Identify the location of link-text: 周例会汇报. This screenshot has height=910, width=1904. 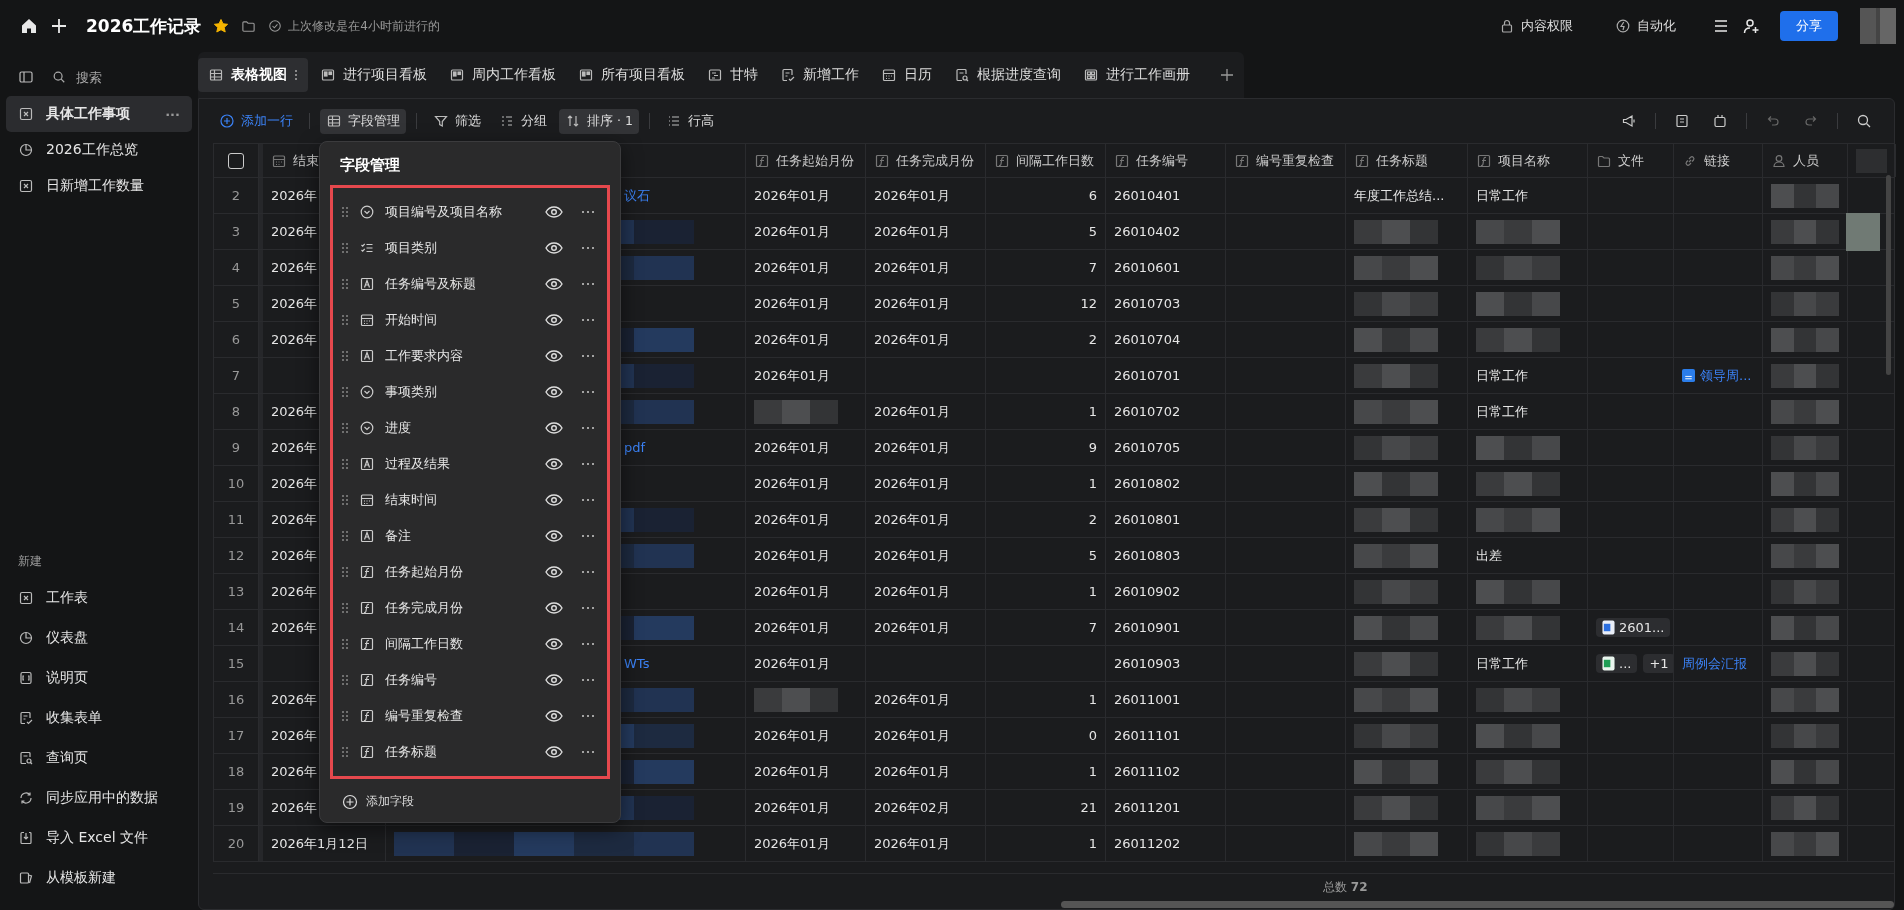
(1714, 663).